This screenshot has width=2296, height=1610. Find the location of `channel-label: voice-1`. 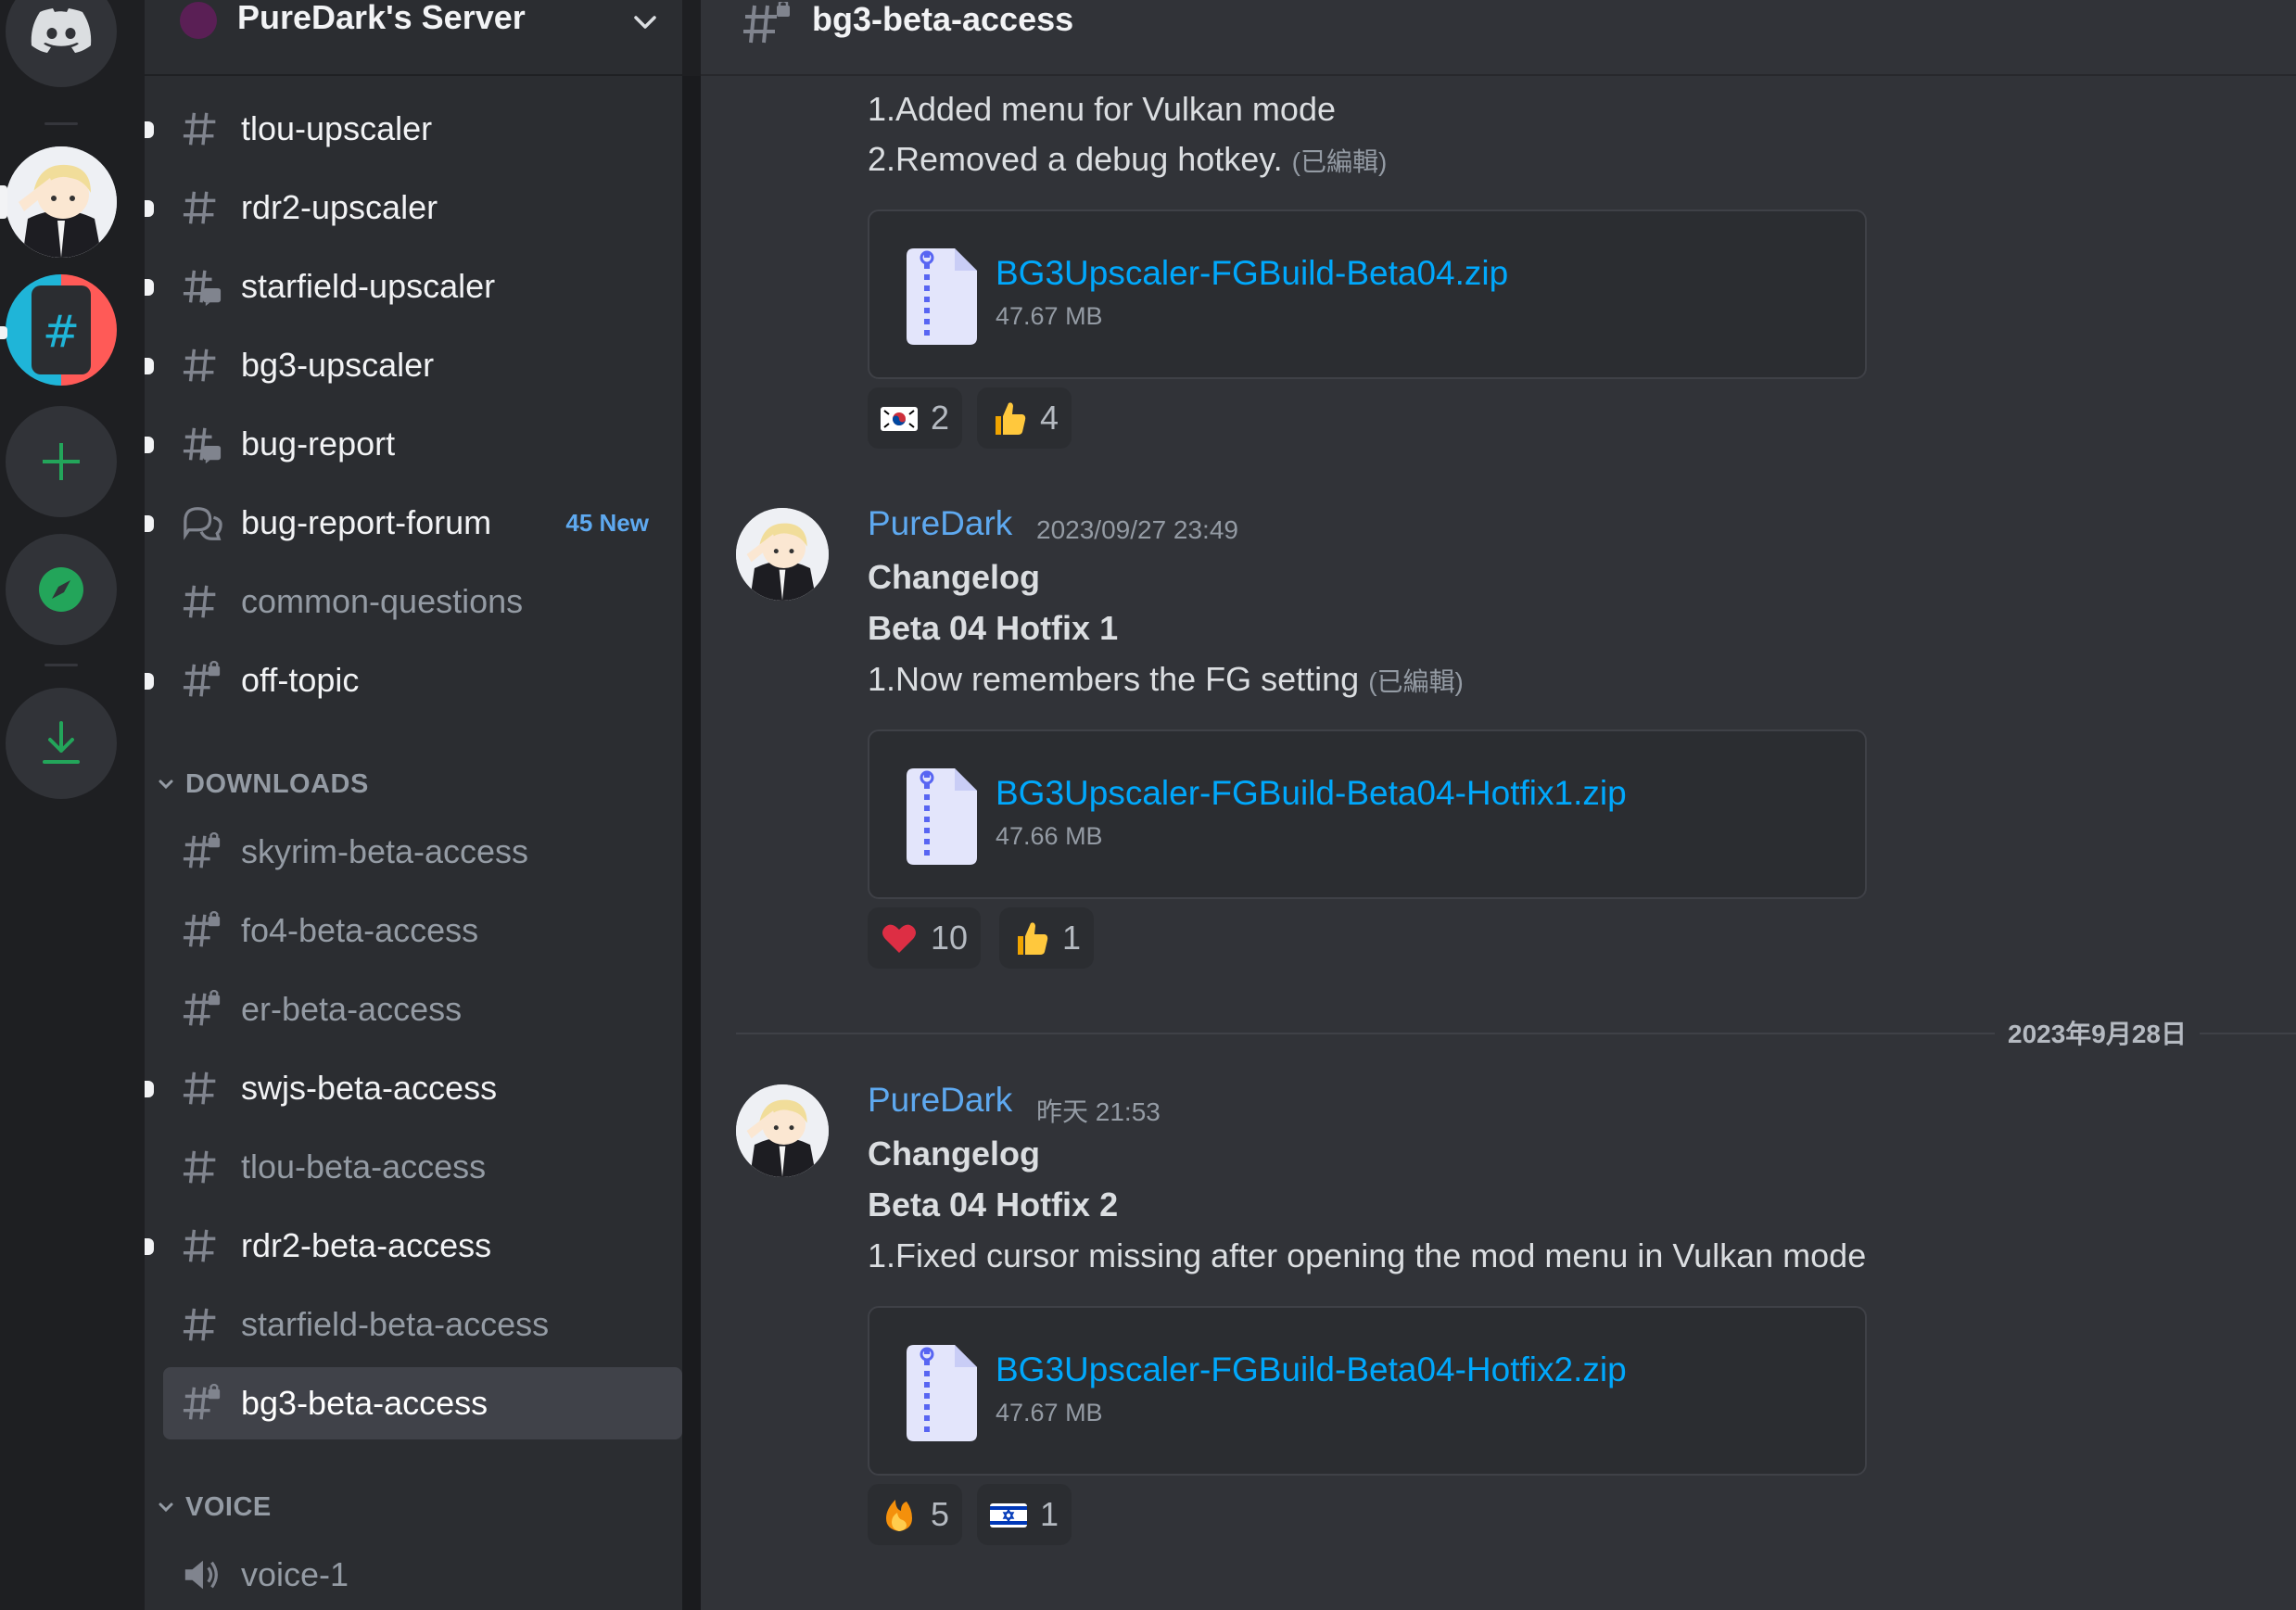

channel-label: voice-1 is located at coordinates (295, 1574).